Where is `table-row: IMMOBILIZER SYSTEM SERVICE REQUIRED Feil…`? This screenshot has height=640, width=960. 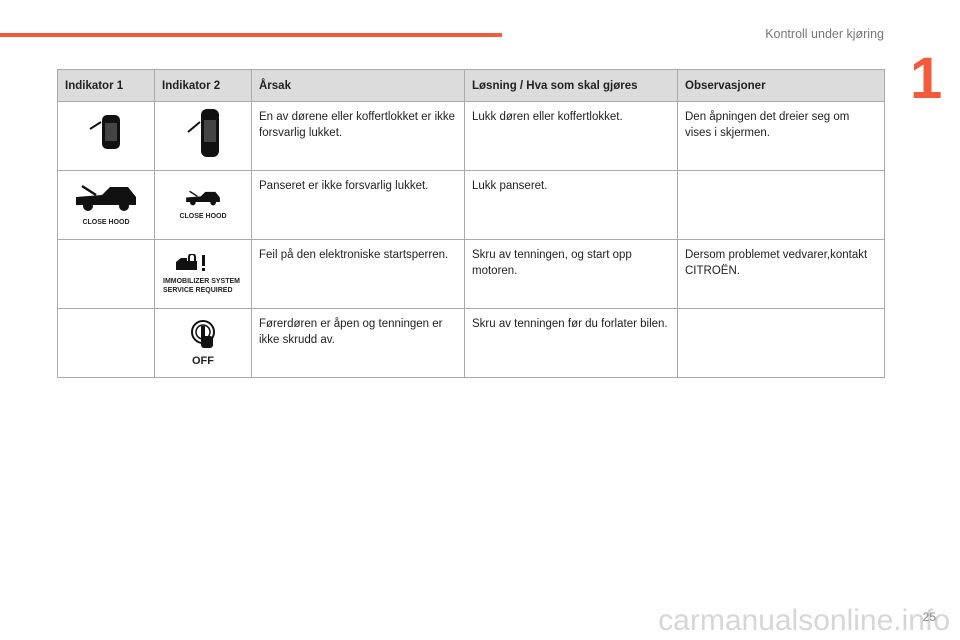
table-row: IMMOBILIZER SYSTEM SERVICE REQUIRED Feil… is located at coordinates (471, 274).